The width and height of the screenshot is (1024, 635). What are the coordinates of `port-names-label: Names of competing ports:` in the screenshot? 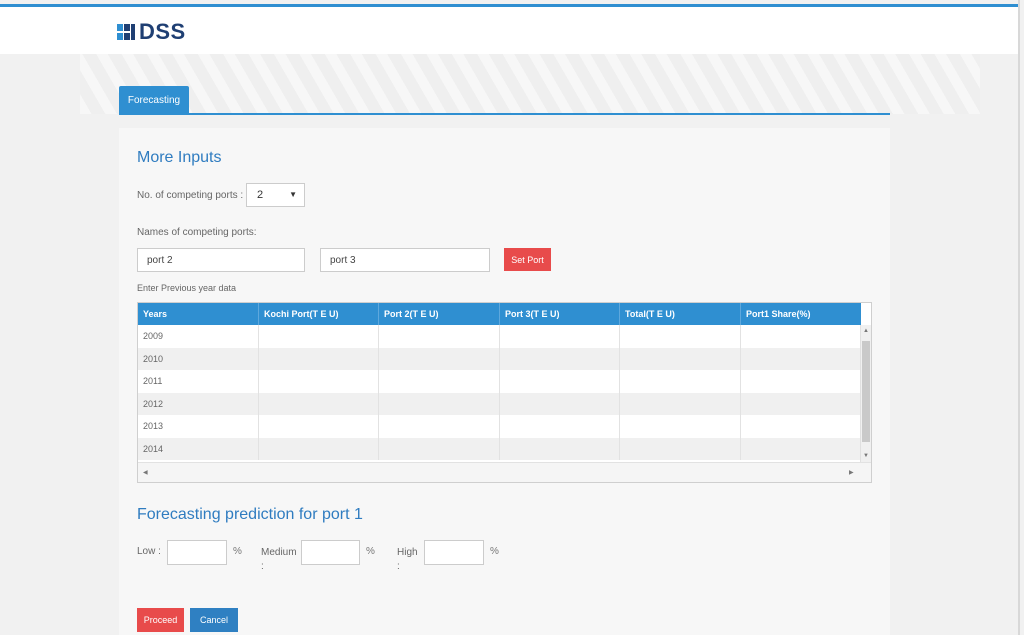 It's located at (197, 232).